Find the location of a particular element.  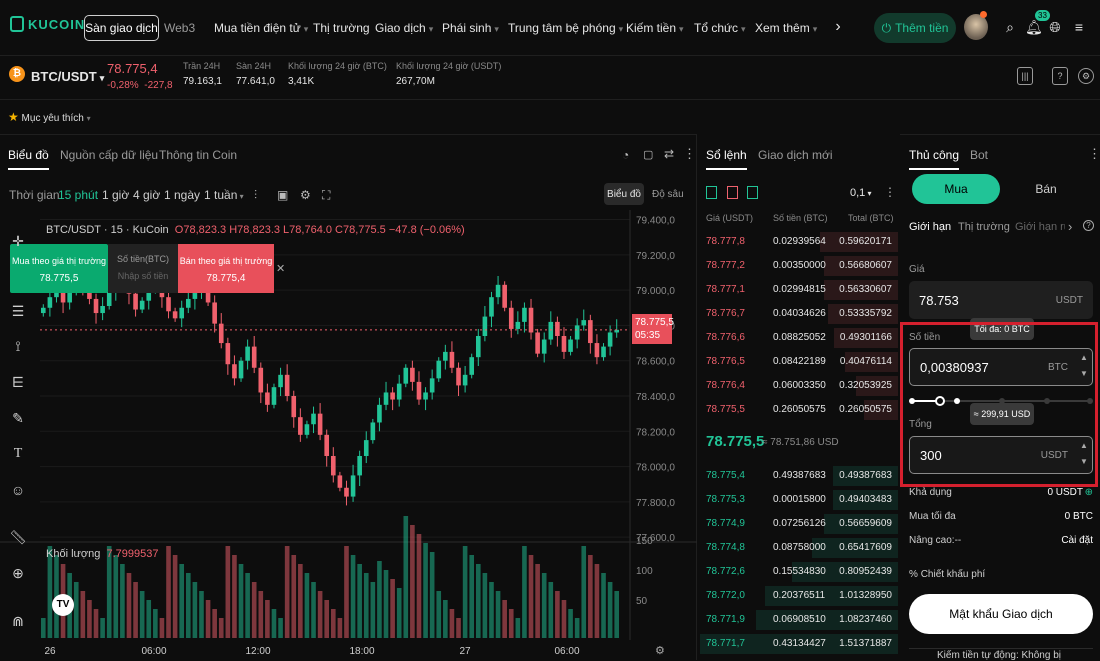

horizontal-lines-icon: ☰ is located at coordinates (18, 311).